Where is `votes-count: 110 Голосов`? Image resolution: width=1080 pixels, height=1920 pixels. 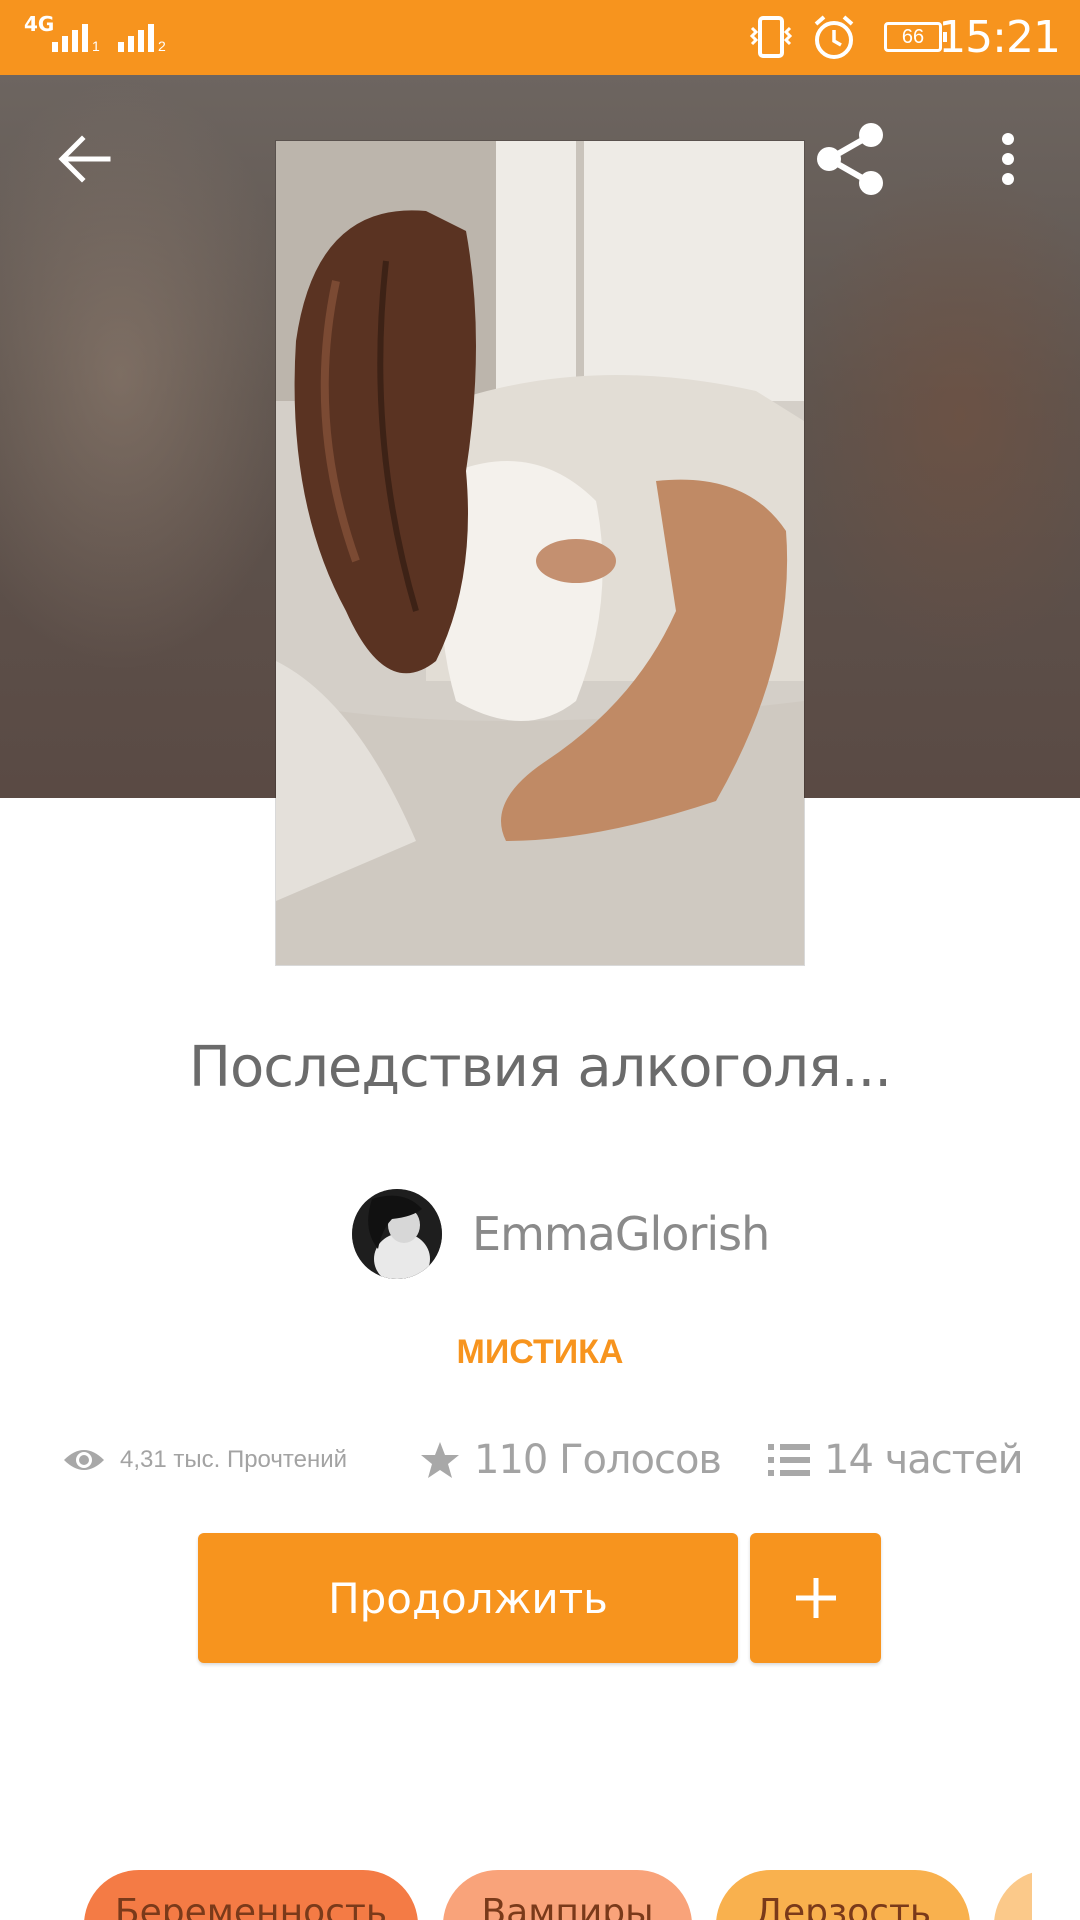 votes-count: 110 Голосов is located at coordinates (598, 1460).